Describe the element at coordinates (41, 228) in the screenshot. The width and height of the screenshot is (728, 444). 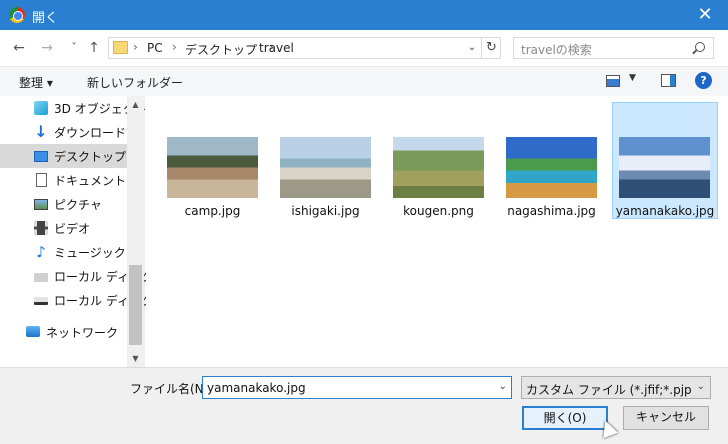
I see `video-icon` at that location.